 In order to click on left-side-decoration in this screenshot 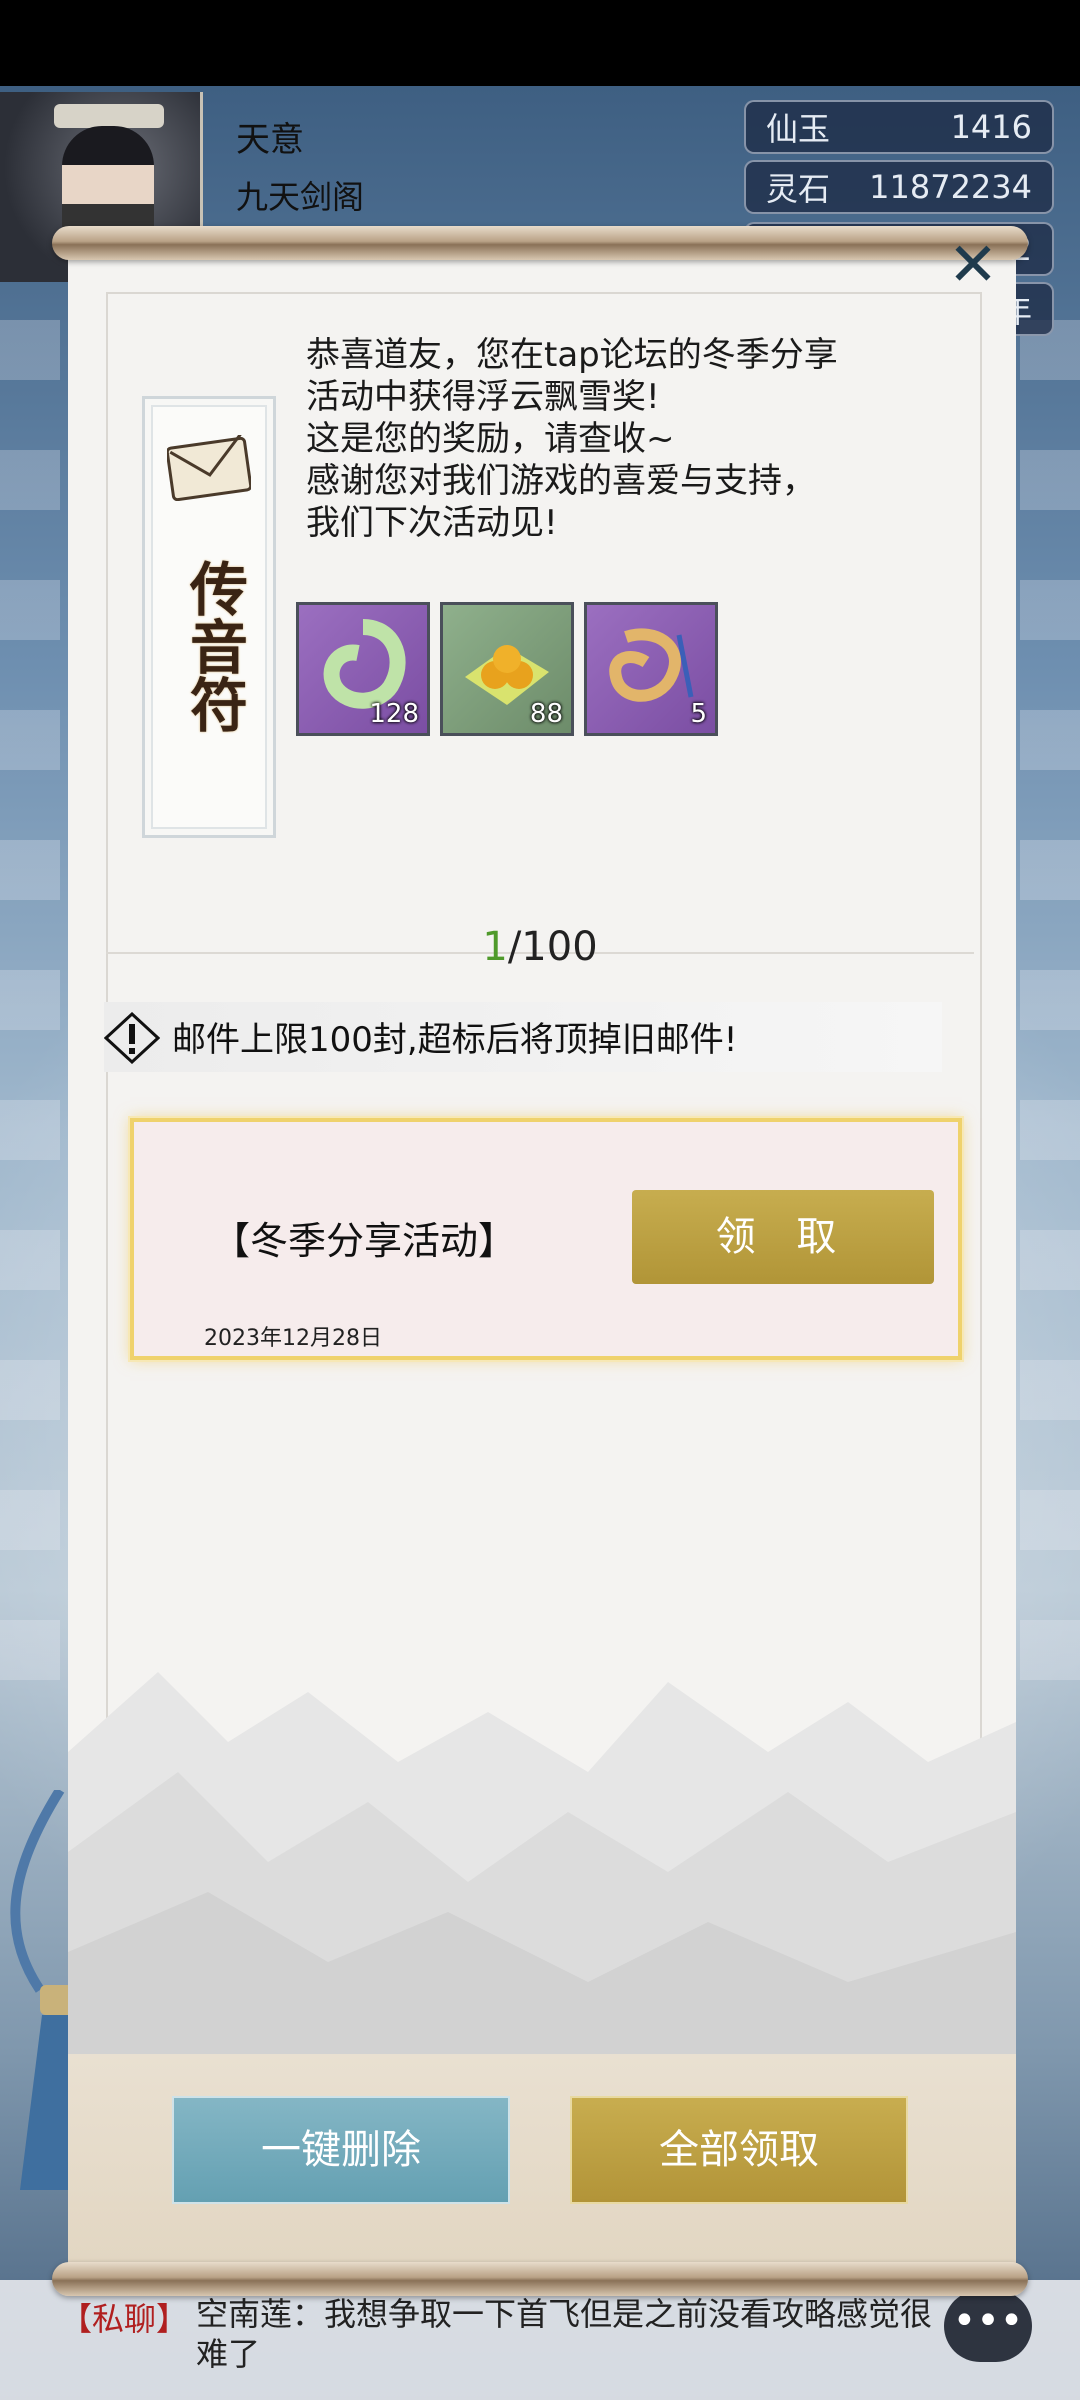, I will do `click(30, 1020)`.